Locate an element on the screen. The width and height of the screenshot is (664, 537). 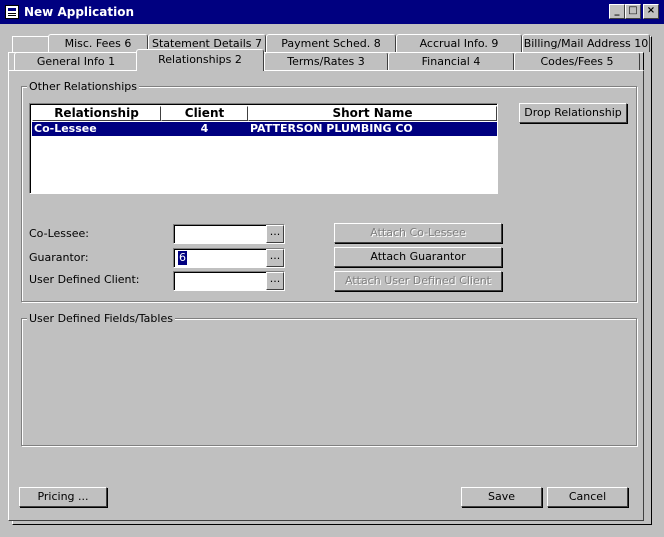
attach-colessee-button: Attach Co-Lessee is located at coordinates (418, 233).